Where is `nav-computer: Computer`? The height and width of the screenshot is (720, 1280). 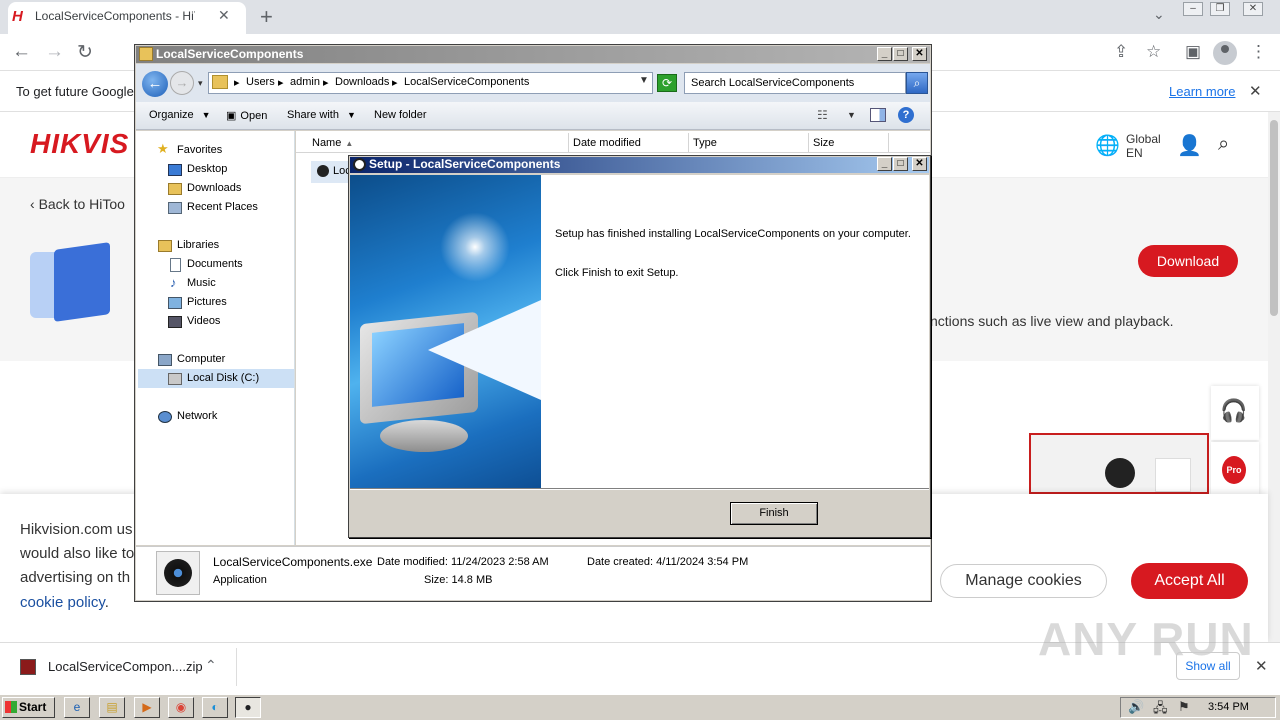 nav-computer: Computer is located at coordinates (201, 359).